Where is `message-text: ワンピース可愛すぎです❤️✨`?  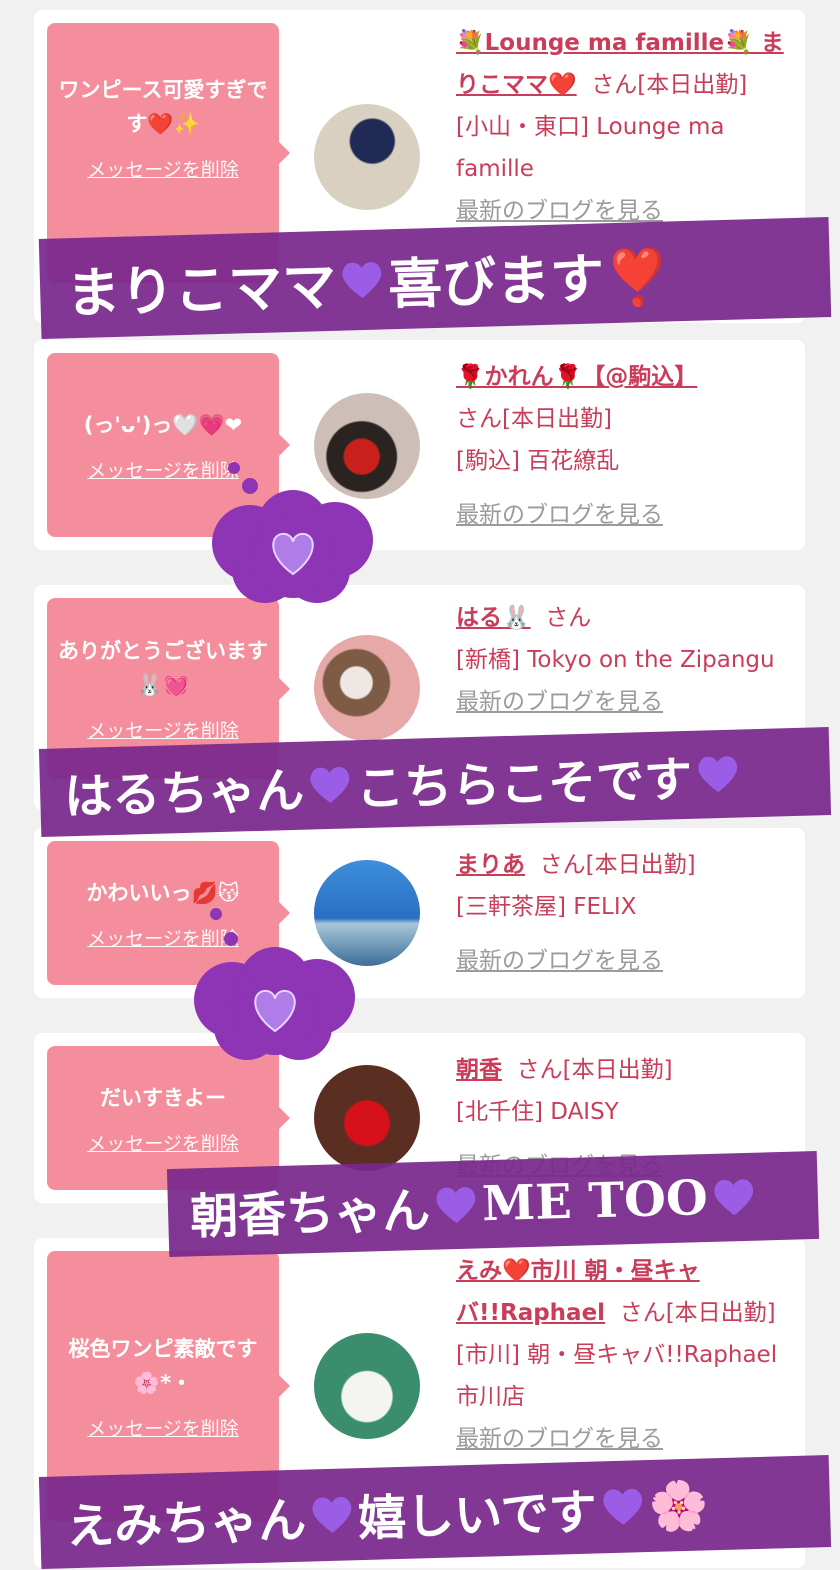 message-text: ワンピース可愛すぎです❤️✨ is located at coordinates (163, 106).